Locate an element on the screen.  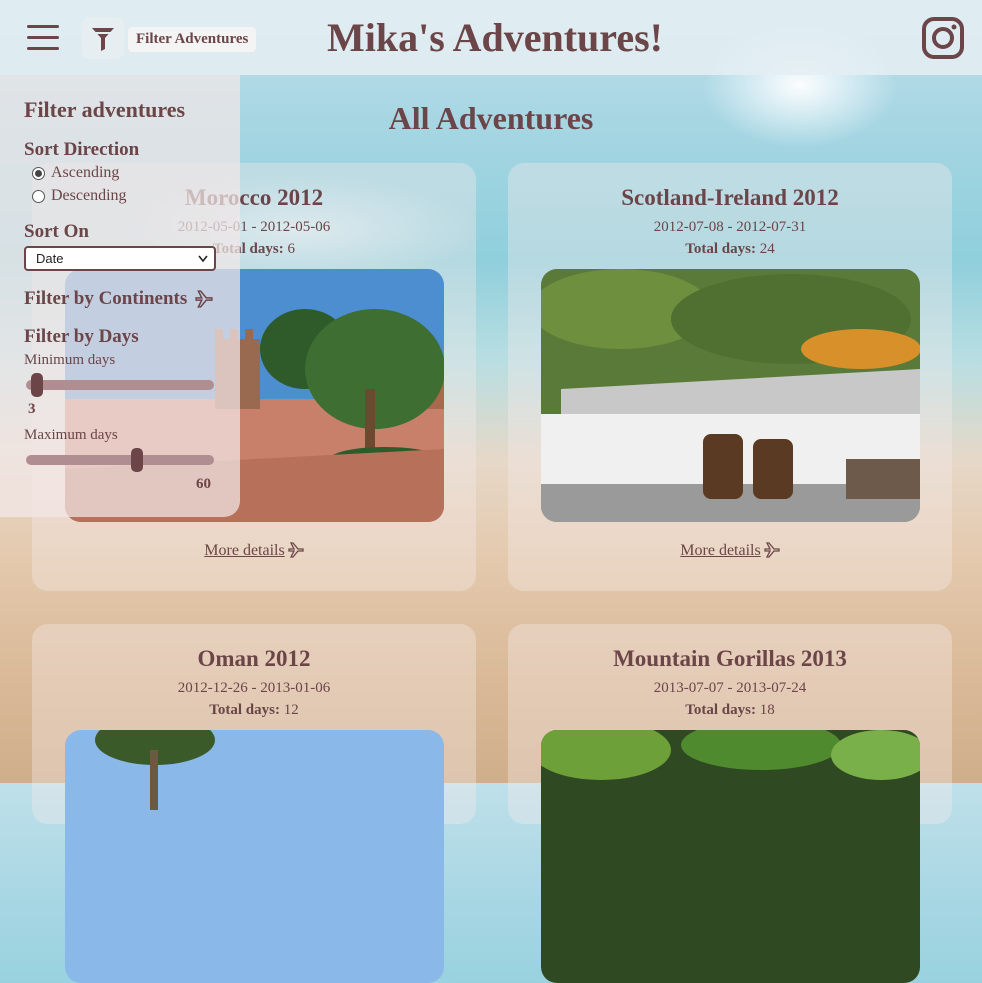
sort-ascending-option: Ascending is located at coordinates (75, 173).